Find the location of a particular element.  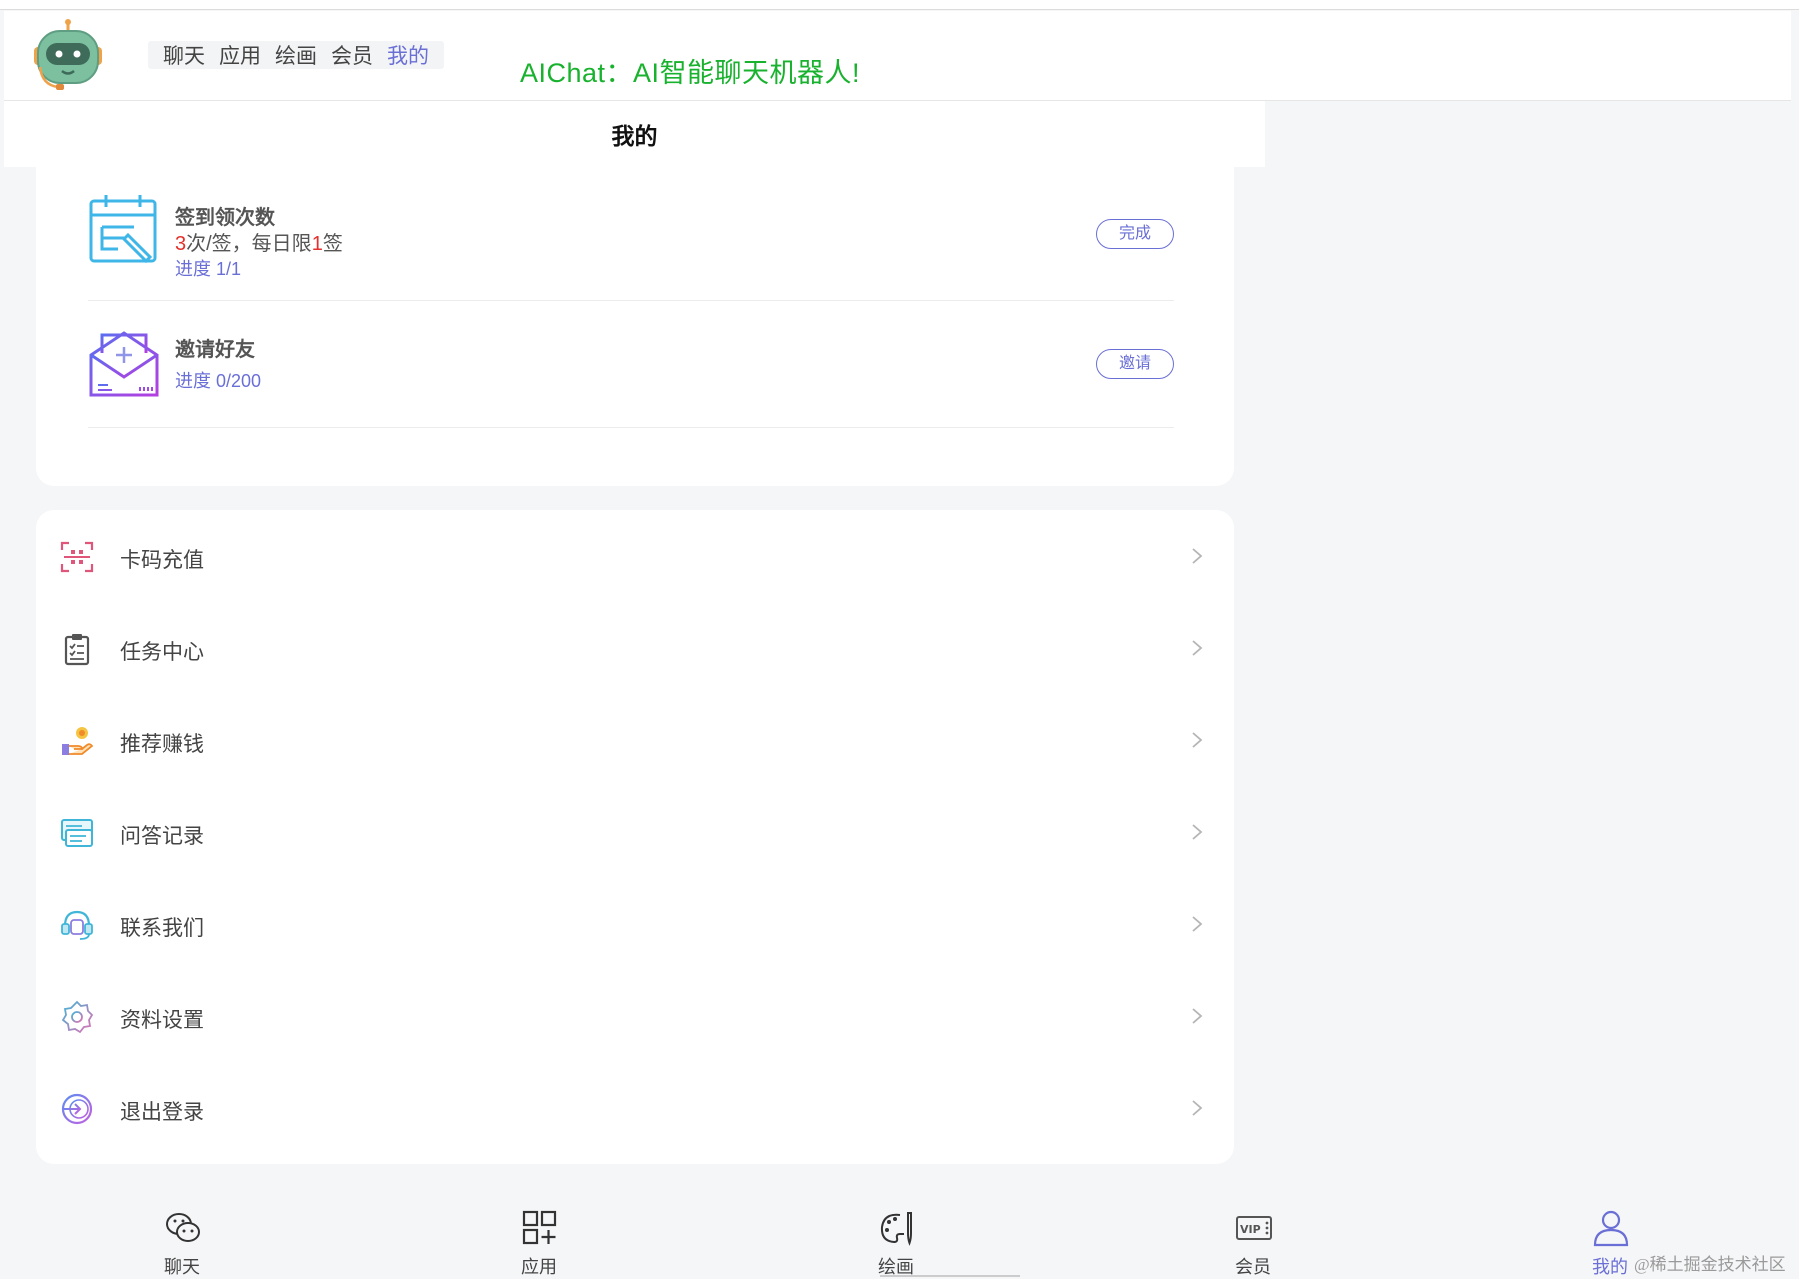

nav-vip: 会员 is located at coordinates (352, 55).